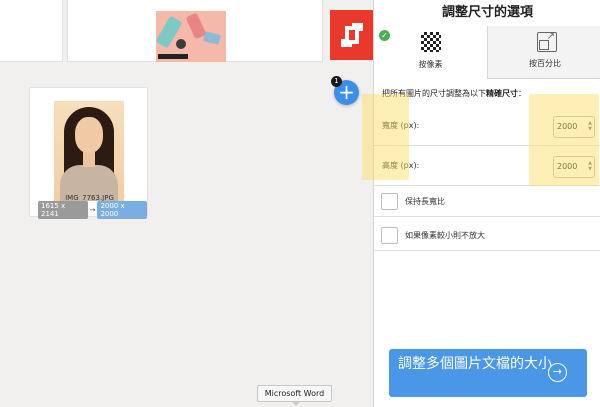  Describe the element at coordinates (488, 373) in the screenshot. I see `resize-images-button: 調整多個圖片文檔的大小 →` at that location.